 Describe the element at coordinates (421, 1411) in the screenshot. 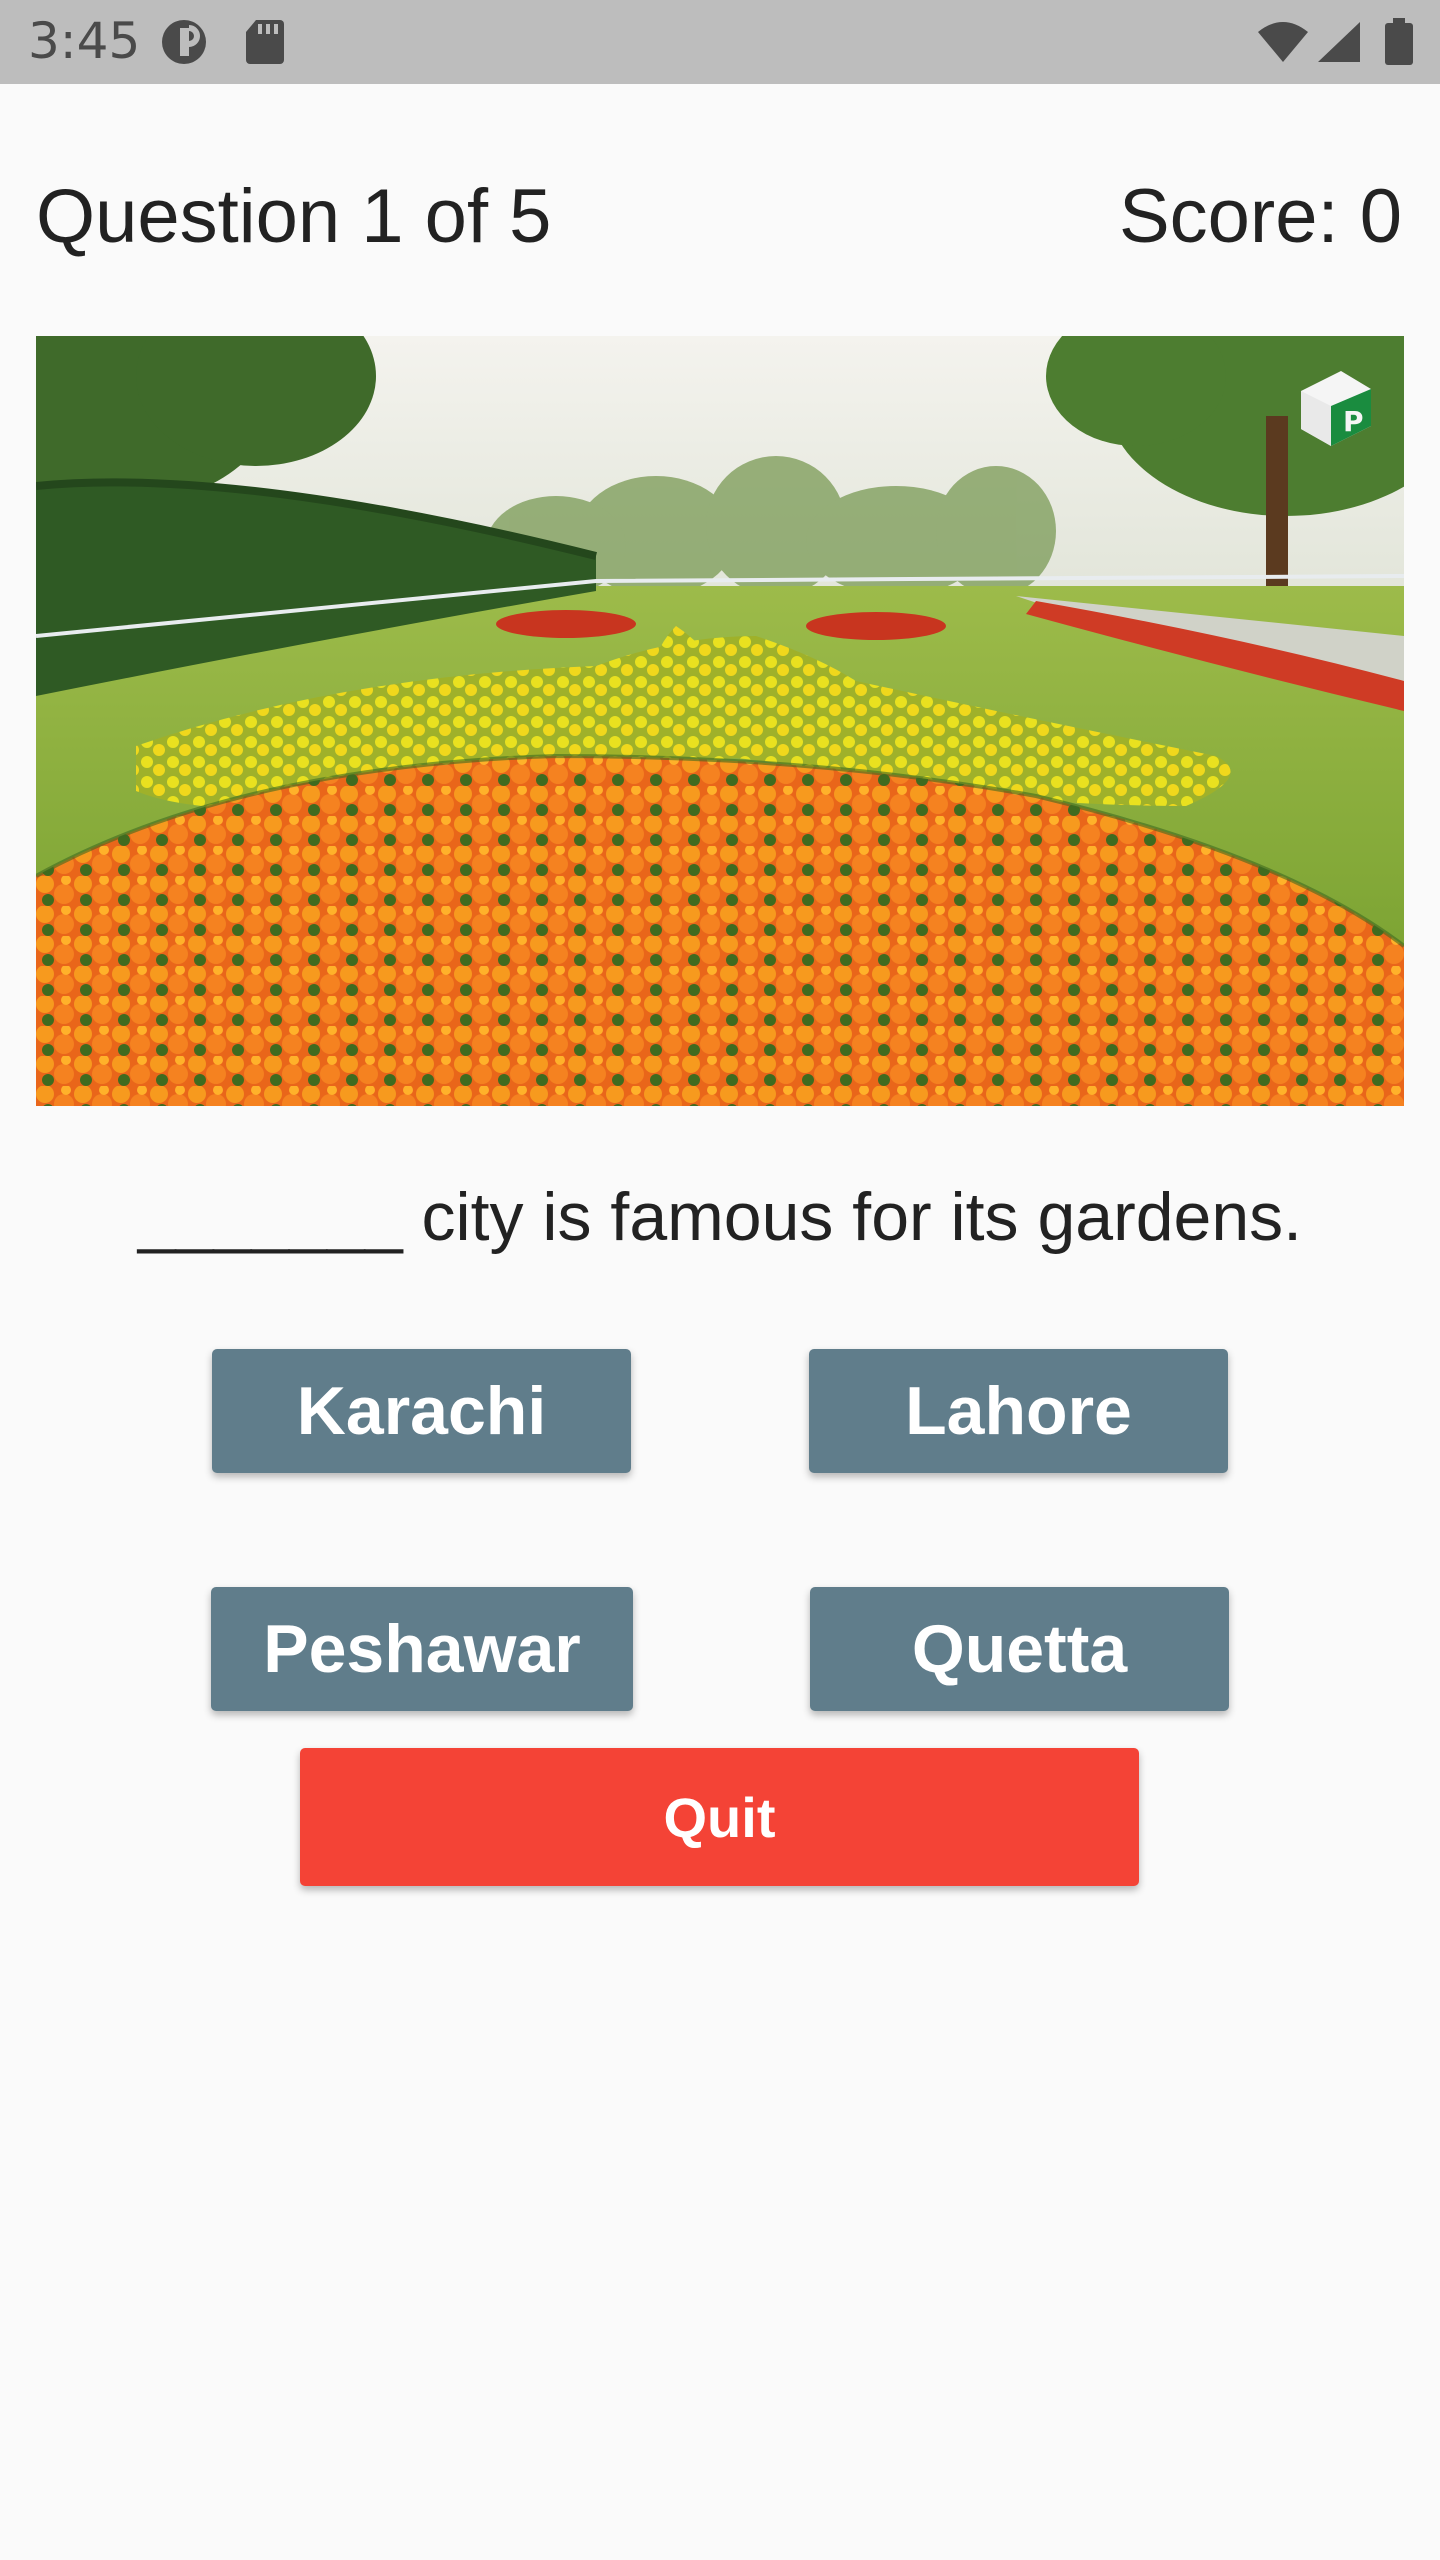

I see `option-button-karachi: Karachi` at that location.